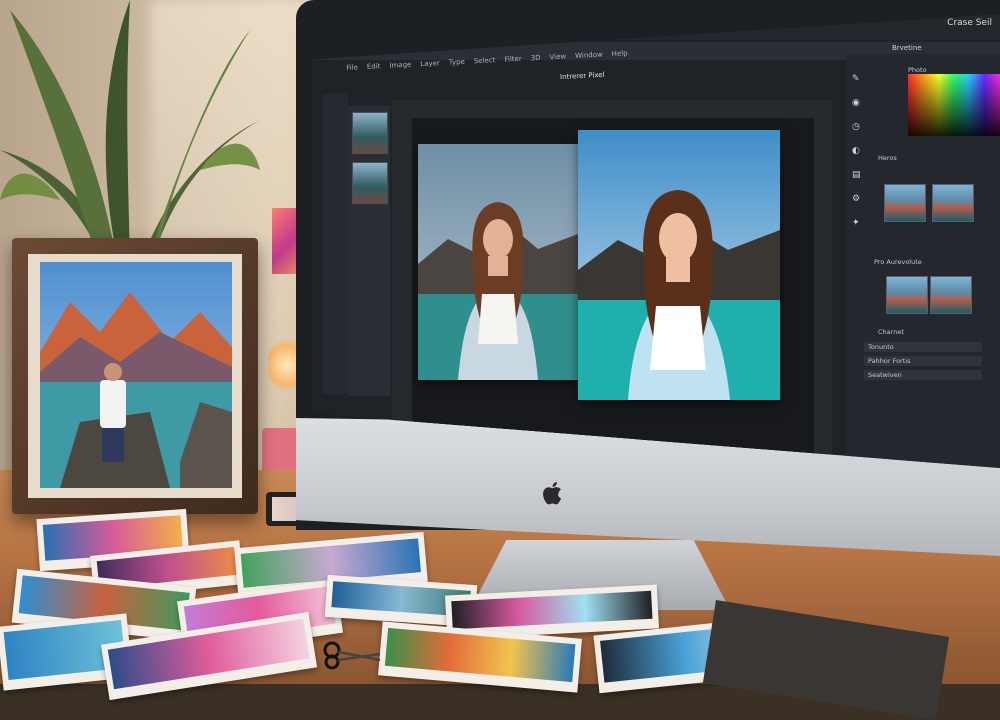 Image resolution: width=1000 pixels, height=720 pixels. Describe the element at coordinates (889, 361) in the screenshot. I see `layer-row-label: Pahhor Fortis` at that location.